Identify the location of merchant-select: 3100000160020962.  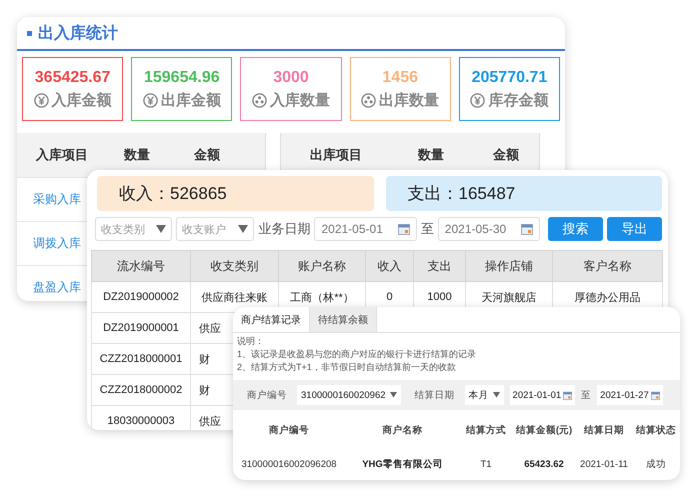
(349, 395).